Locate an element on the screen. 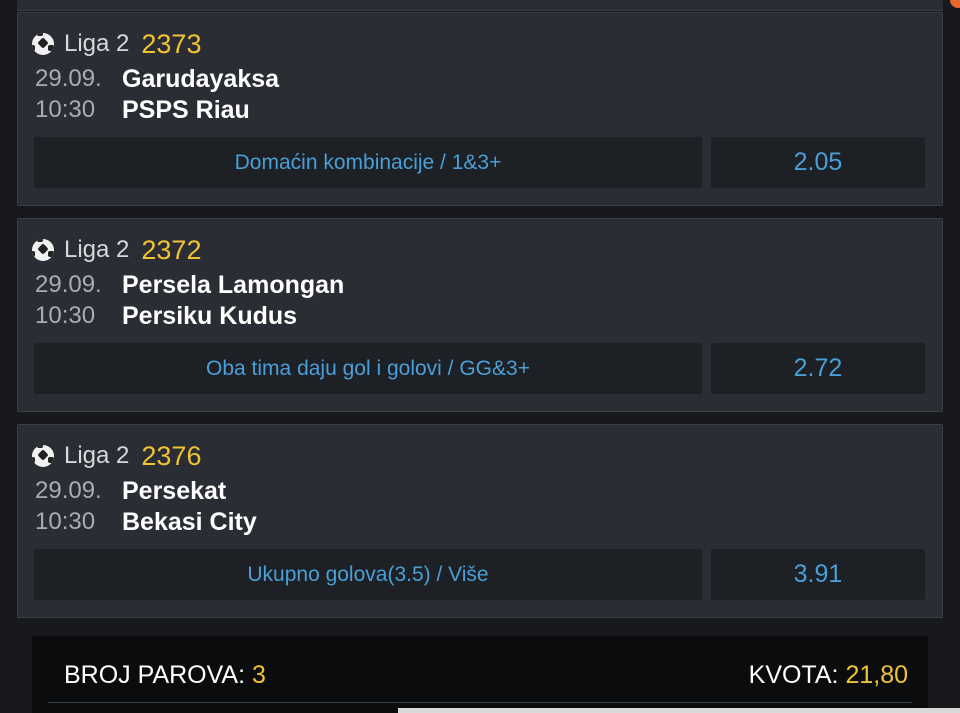  scroll-indicator is located at coordinates (679, 710).